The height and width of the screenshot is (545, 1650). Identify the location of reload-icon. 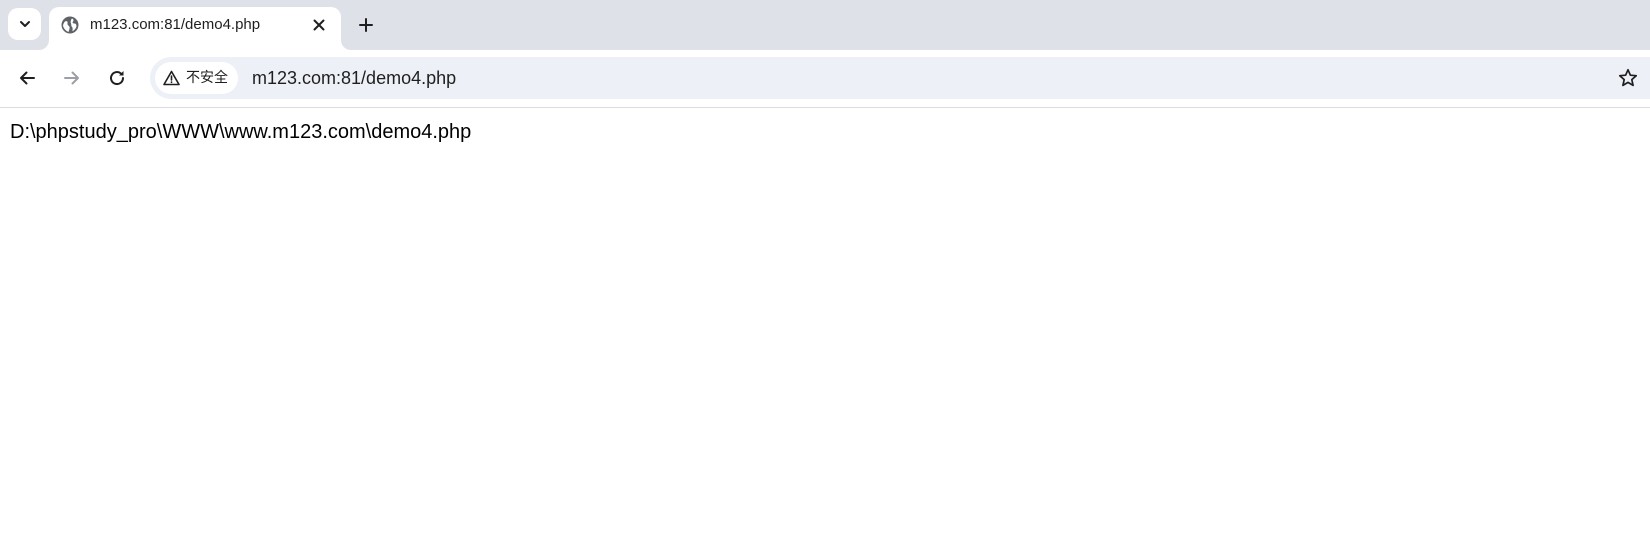
(117, 78).